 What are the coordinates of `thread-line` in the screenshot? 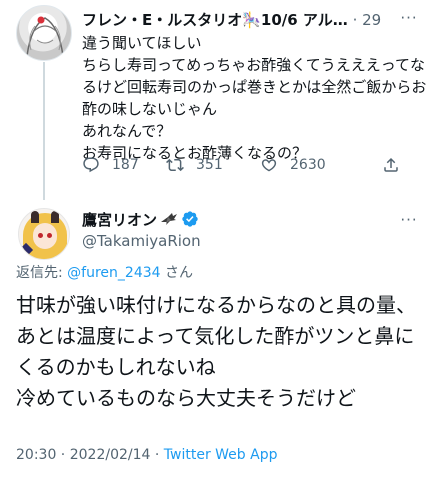 It's located at (44, 131).